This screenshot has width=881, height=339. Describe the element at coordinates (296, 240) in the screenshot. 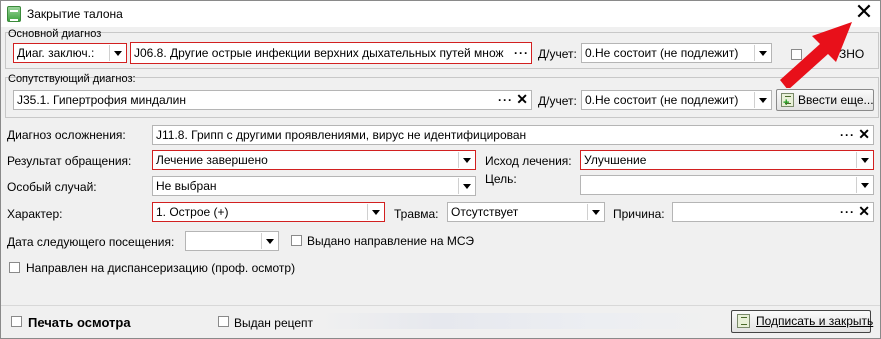

I see `mse-referral-checkbox` at that location.